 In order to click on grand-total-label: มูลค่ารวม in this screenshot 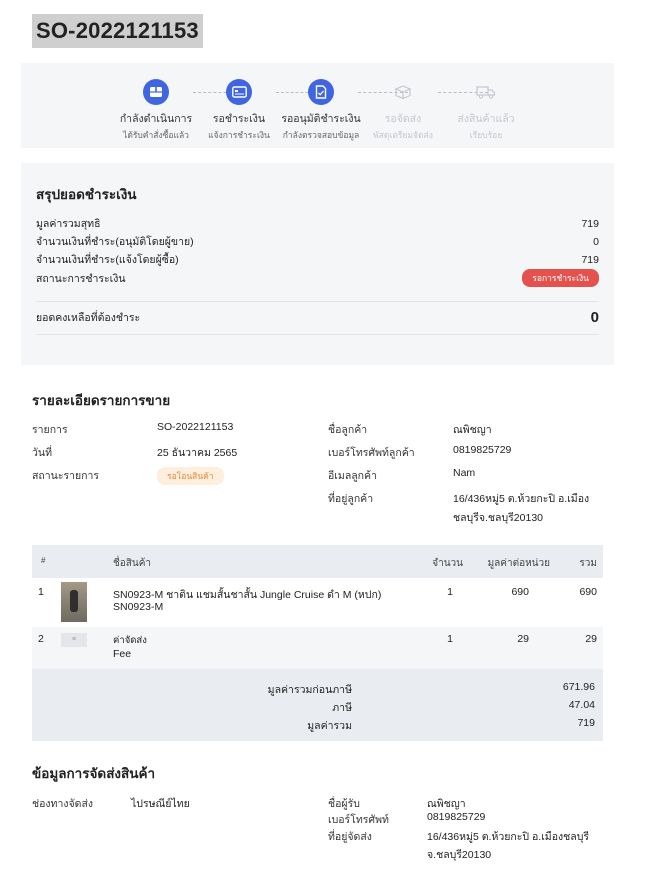, I will do `click(329, 726)`.